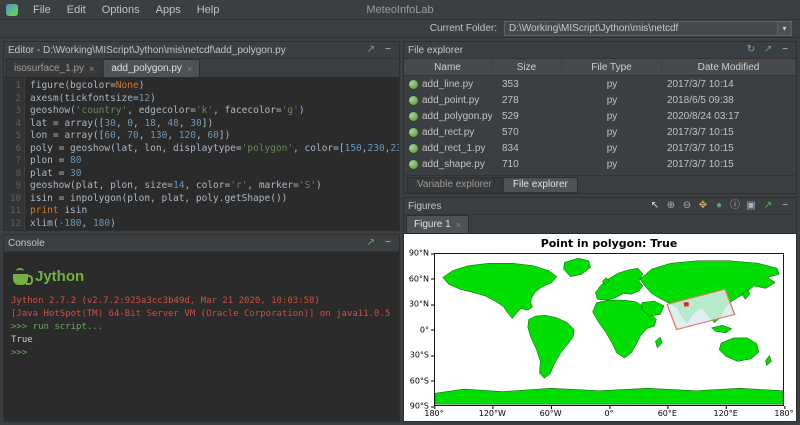 The image size is (800, 425). What do you see at coordinates (121, 10) in the screenshot?
I see `menu-item-options: Options` at bounding box center [121, 10].